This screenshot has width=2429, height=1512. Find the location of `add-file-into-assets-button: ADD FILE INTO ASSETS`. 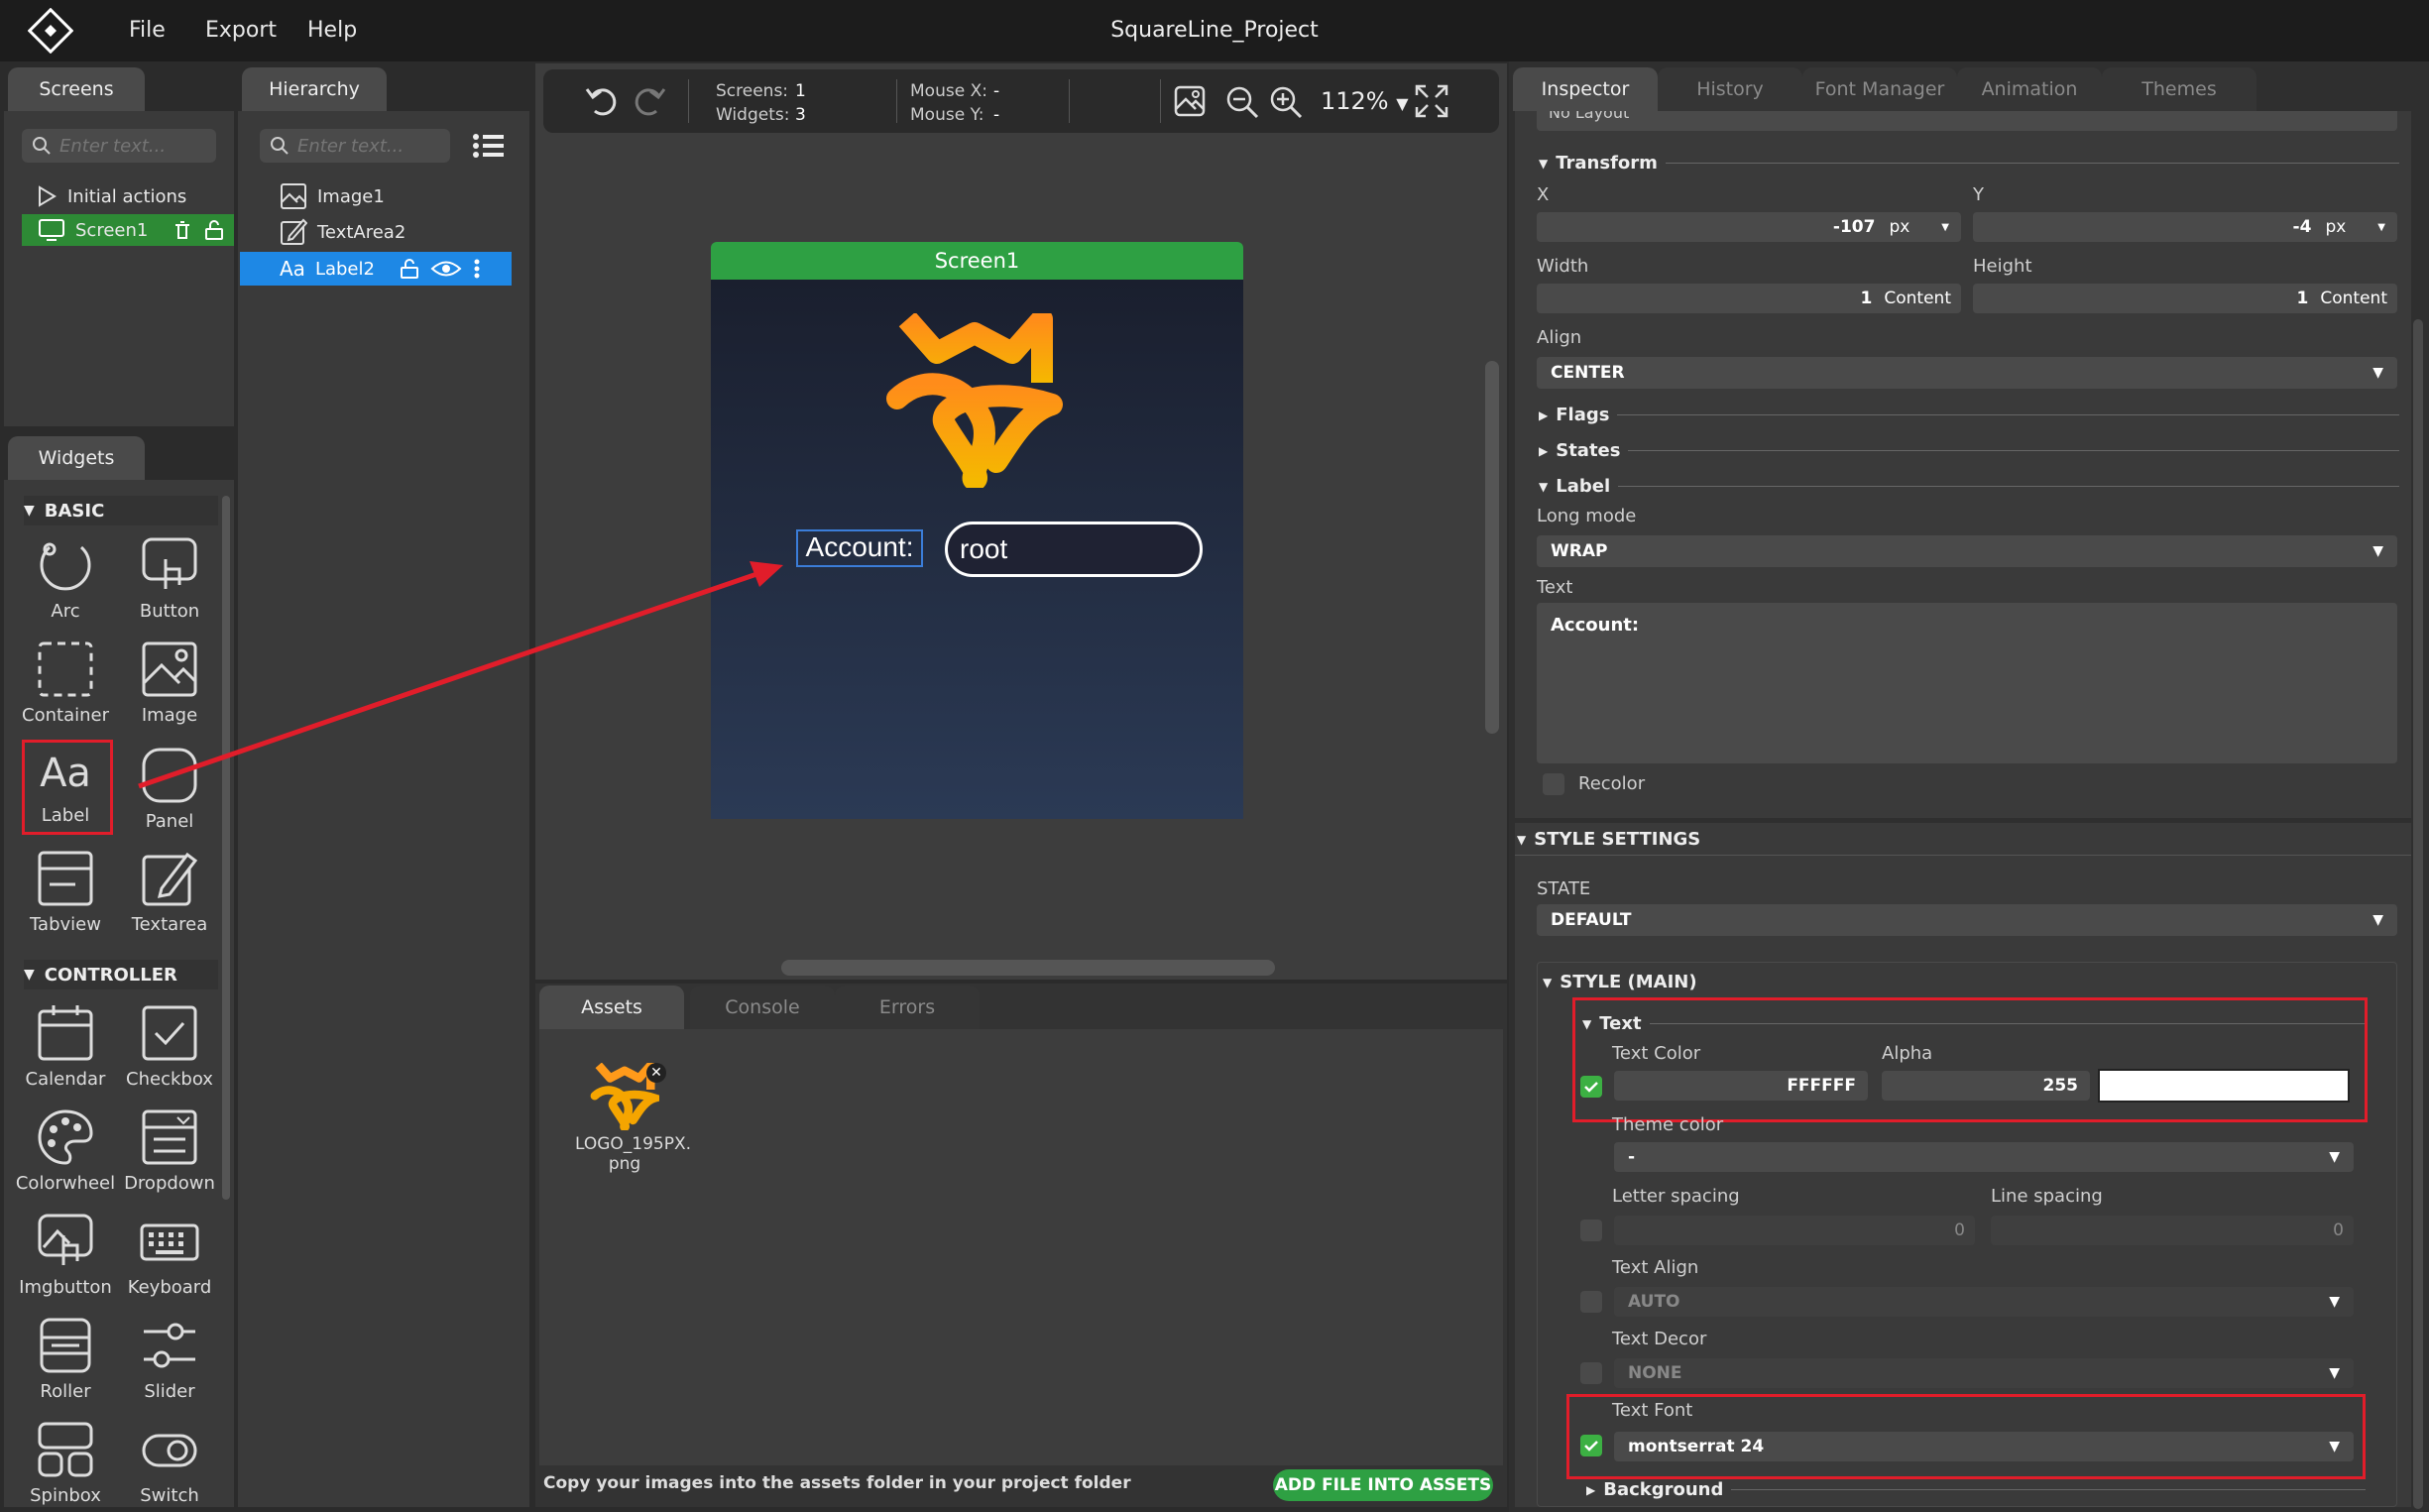

add-file-into-assets-button: ADD FILE INTO ASSETS is located at coordinates (1383, 1485).